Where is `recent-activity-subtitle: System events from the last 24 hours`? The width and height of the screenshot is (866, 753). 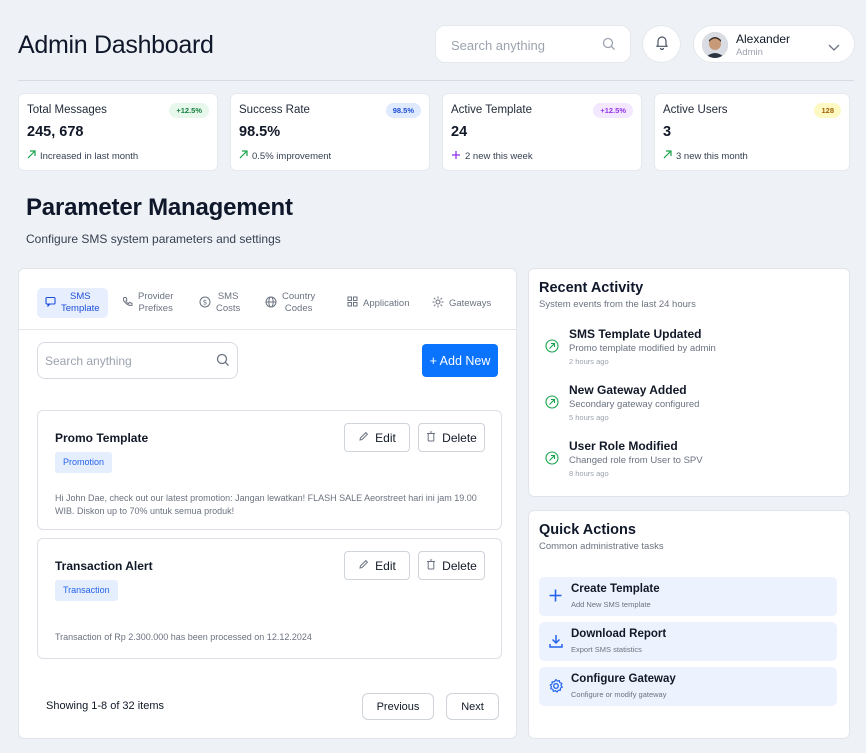
recent-activity-subtitle: System events from the last 24 hours is located at coordinates (617, 304).